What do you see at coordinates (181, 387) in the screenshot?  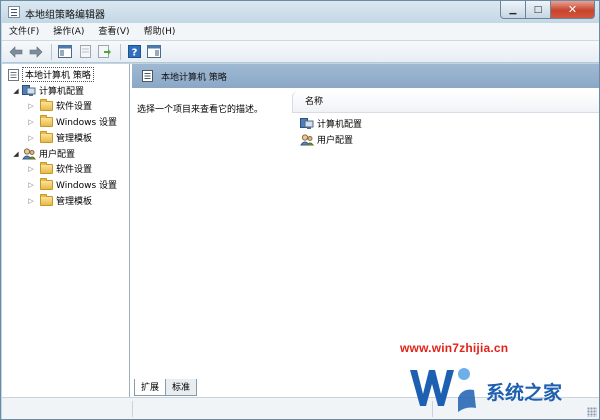 I see `tab-standard: 标准` at bounding box center [181, 387].